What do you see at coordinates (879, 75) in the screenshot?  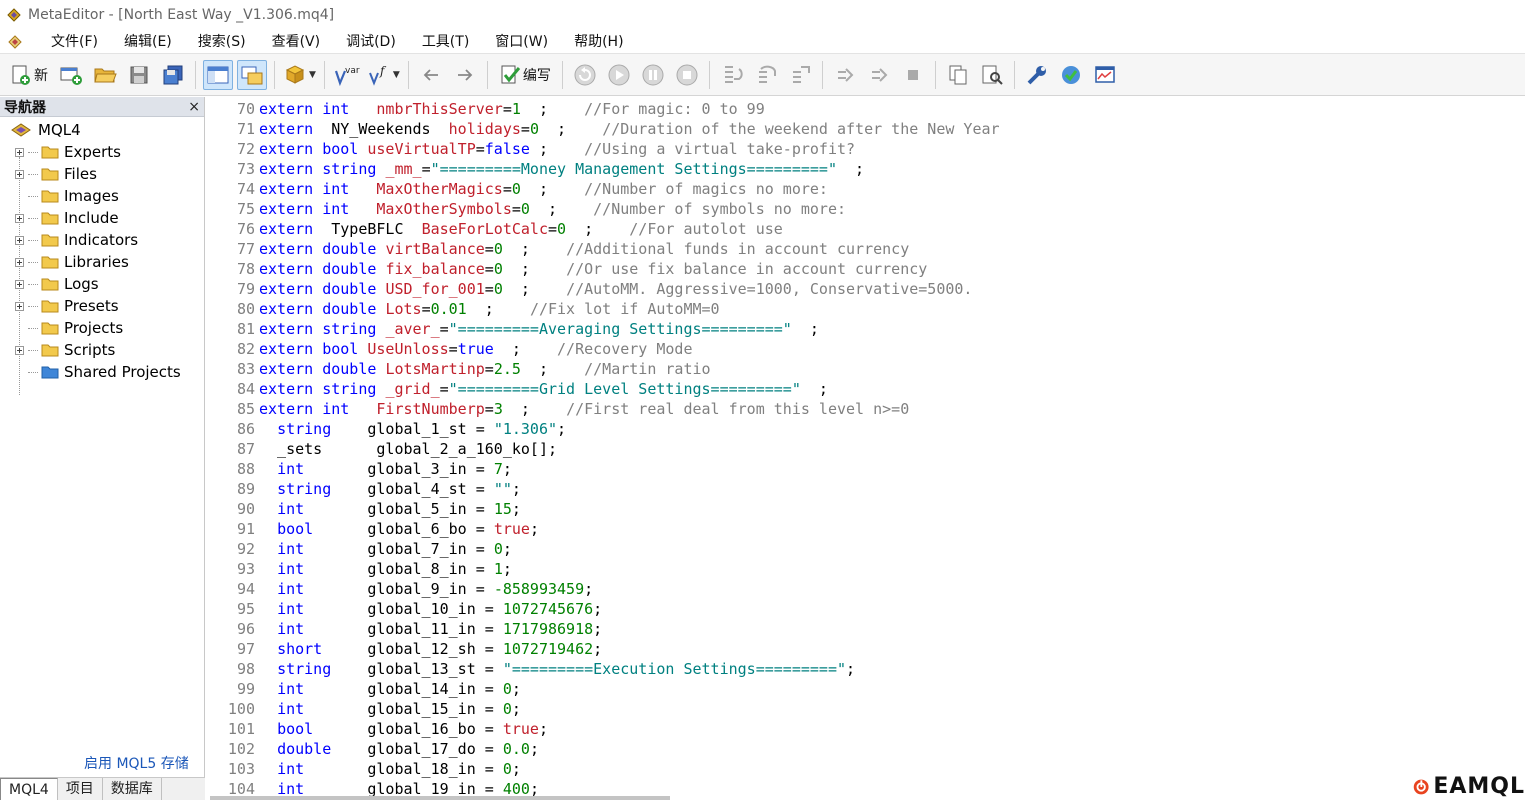 I see `remove-breakpoints-button` at bounding box center [879, 75].